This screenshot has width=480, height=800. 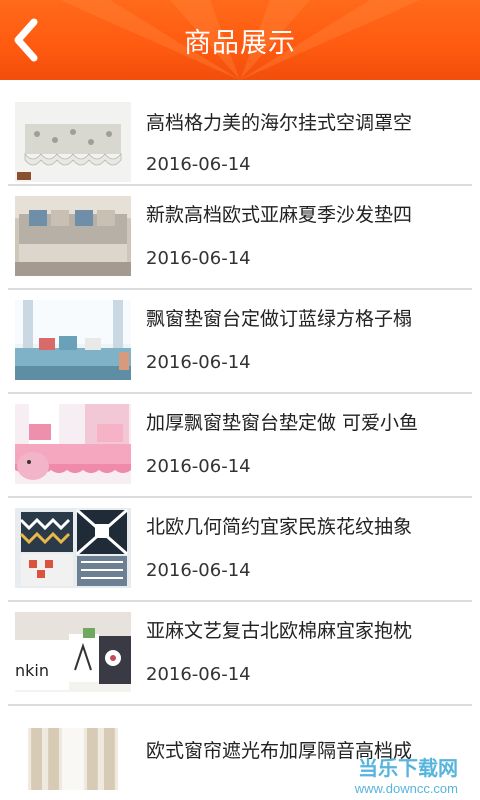 I want to click on list-item: 加厚飘窗垫窗台垫定做 可爱小鱼 2016-06-14, so click(x=240, y=446).